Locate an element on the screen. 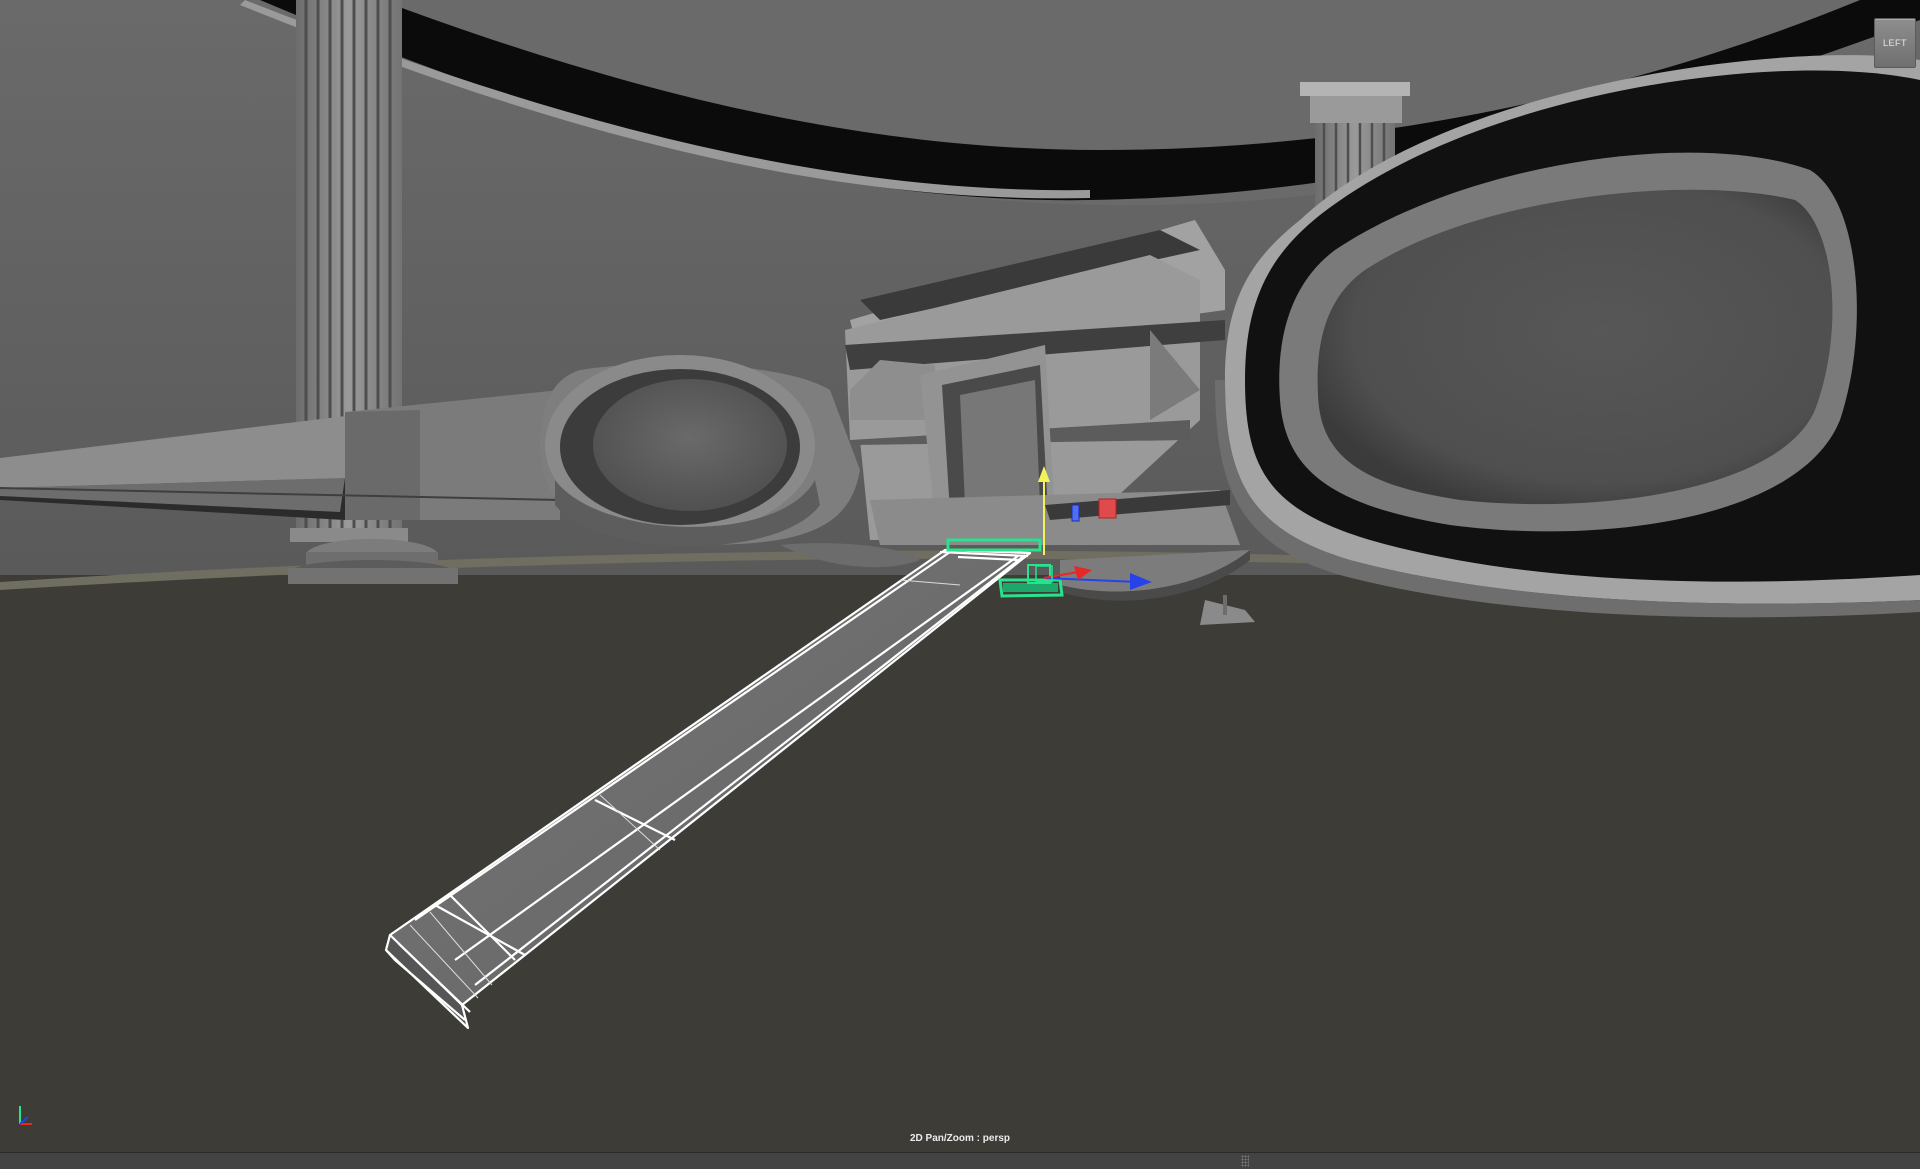  view-cube-label: LEFT is located at coordinates (1894, 43).